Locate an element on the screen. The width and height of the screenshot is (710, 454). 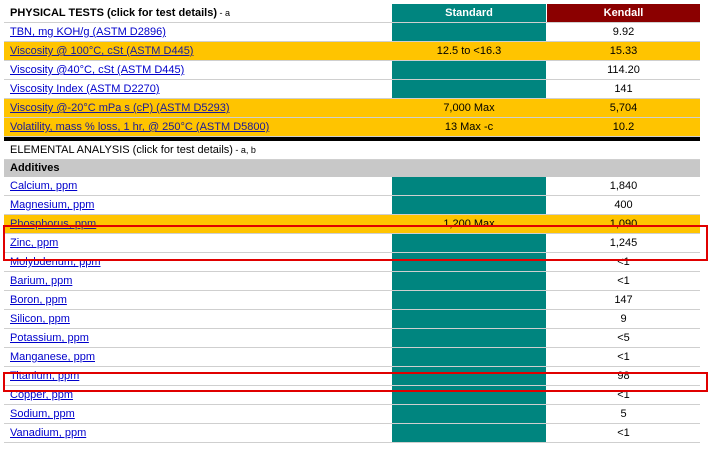
kendall-value-cell: 141 is located at coordinates (623, 89).